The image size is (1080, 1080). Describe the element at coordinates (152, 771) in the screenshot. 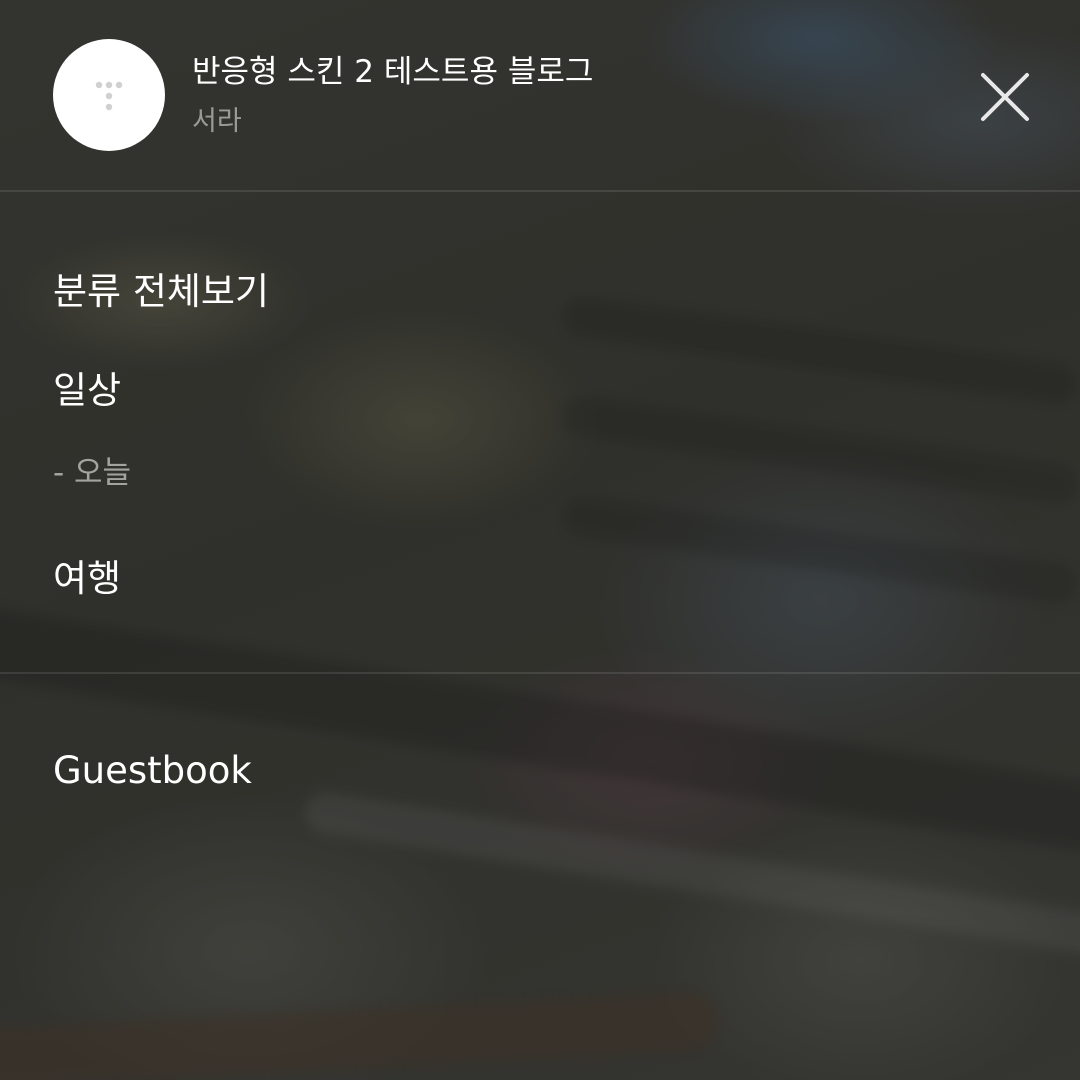

I see `menu-item-guestbook: Guestbook` at that location.